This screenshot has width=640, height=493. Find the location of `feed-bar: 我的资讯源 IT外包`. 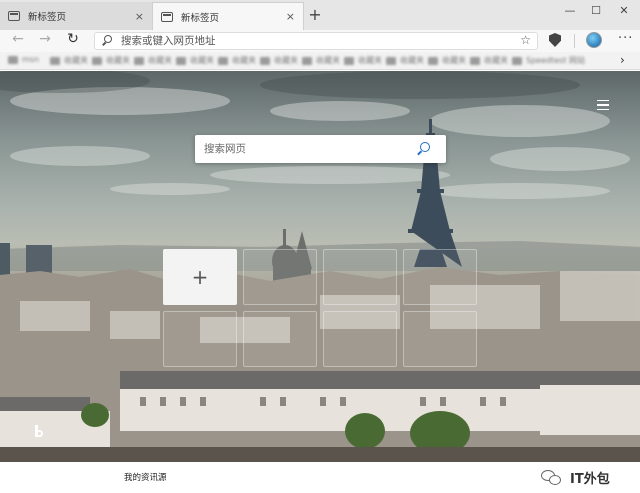

feed-bar: 我的资讯源 IT外包 is located at coordinates (320, 477).